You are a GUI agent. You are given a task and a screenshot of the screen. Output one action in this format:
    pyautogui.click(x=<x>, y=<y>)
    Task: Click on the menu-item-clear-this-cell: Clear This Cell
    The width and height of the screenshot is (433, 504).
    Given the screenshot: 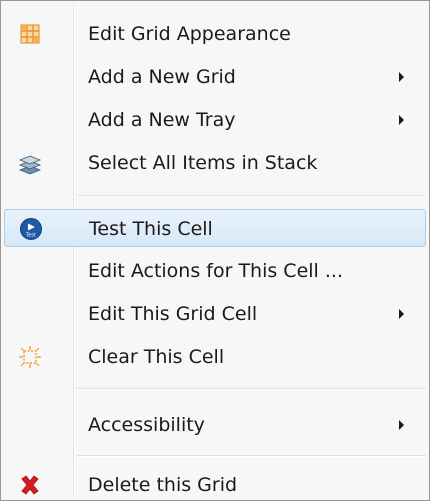 What is the action you would take?
    pyautogui.click(x=215, y=357)
    